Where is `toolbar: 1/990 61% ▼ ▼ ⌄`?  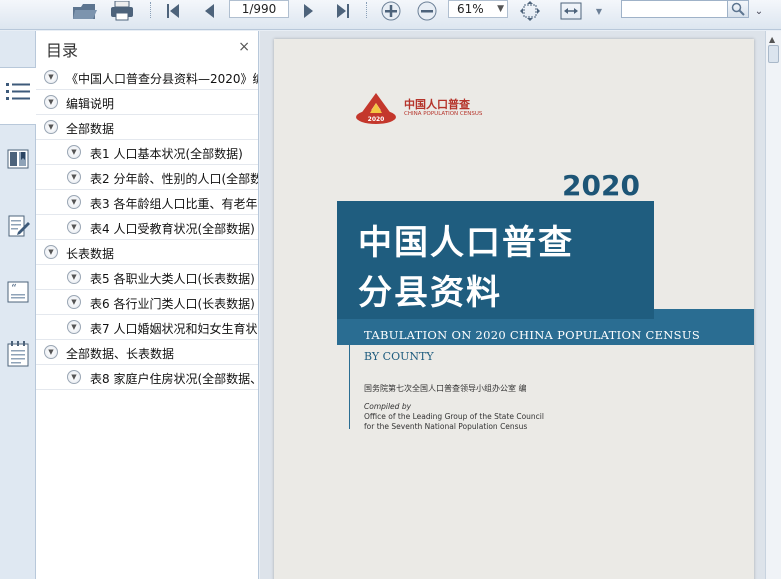
toolbar: 1/990 61% ▼ ▼ ⌄ is located at coordinates (390, 15).